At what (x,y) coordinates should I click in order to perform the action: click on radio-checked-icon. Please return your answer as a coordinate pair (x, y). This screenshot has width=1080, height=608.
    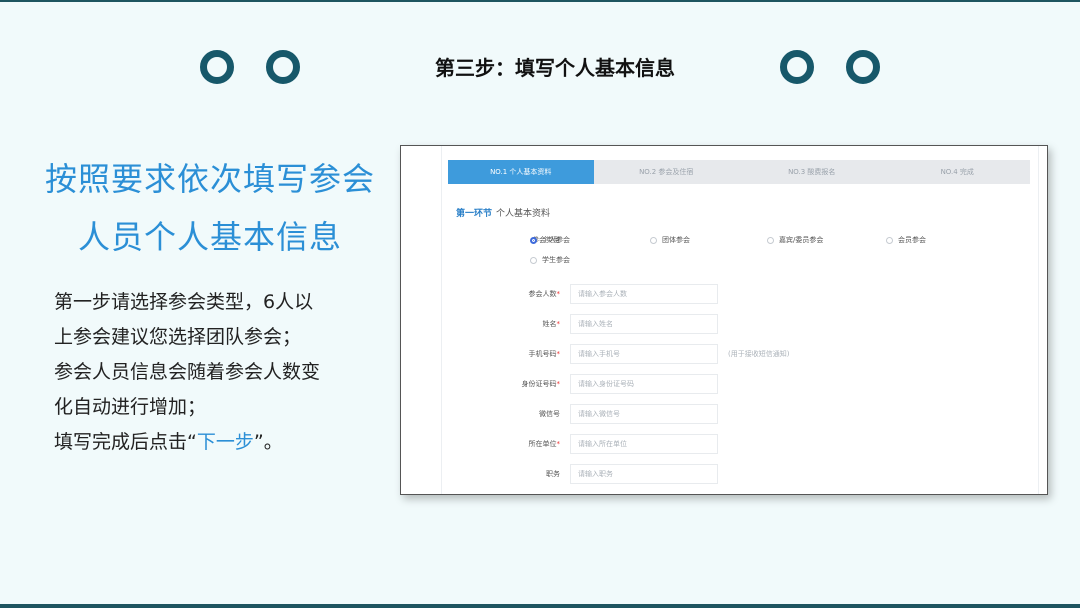
    Looking at the image, I should click on (533, 240).